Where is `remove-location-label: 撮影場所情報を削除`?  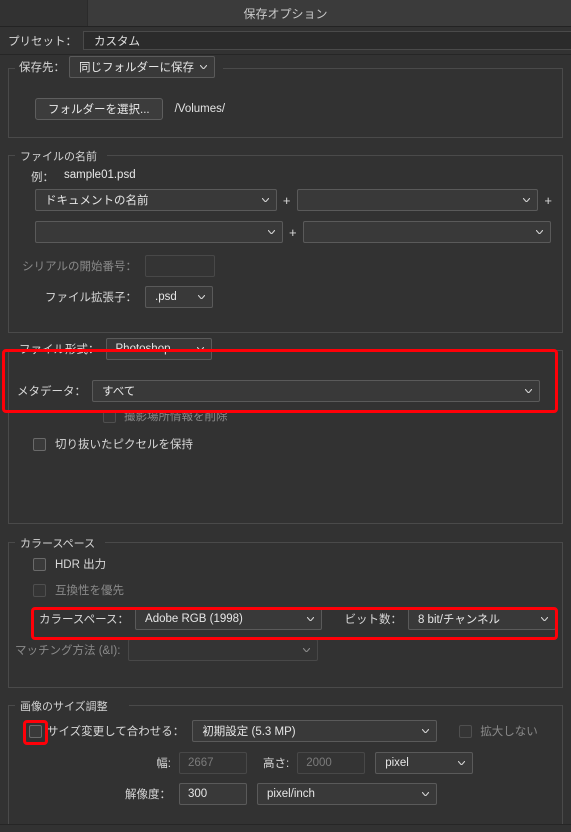
remove-location-label: 撮影場所情報を削除 is located at coordinates (176, 417).